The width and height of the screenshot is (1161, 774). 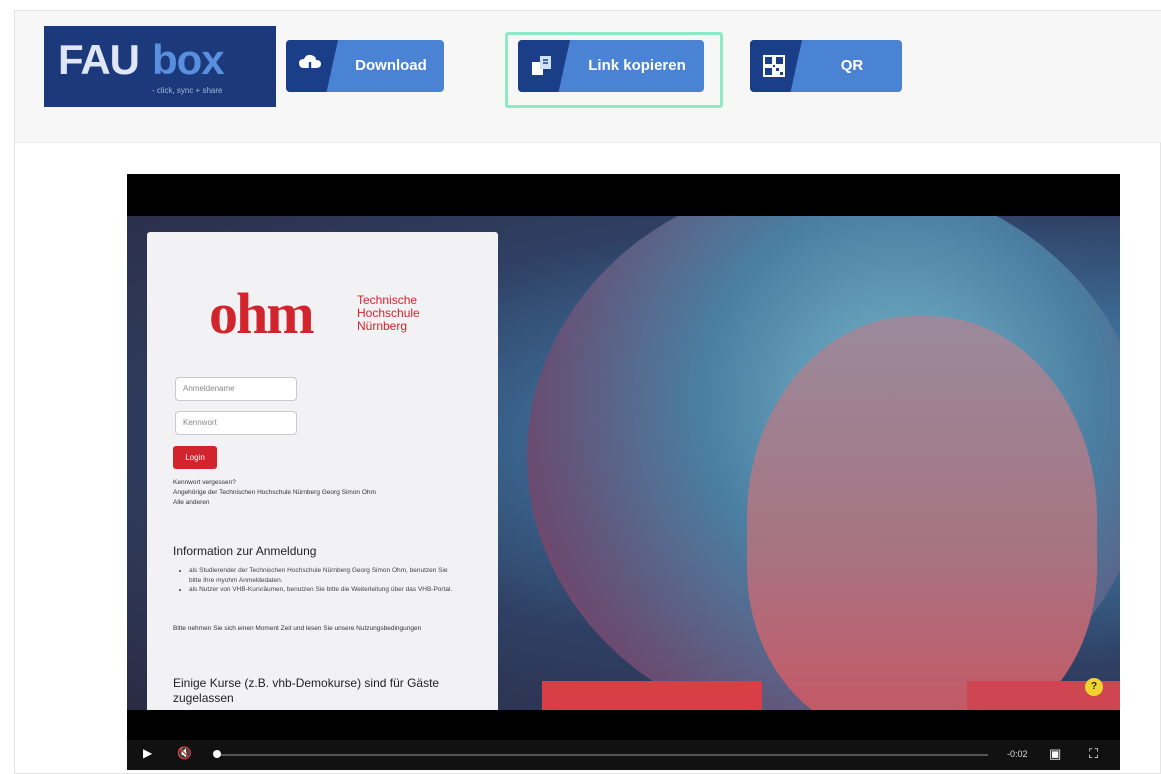 What do you see at coordinates (191, 502) in the screenshot?
I see `others-login-link: Alle anderen` at bounding box center [191, 502].